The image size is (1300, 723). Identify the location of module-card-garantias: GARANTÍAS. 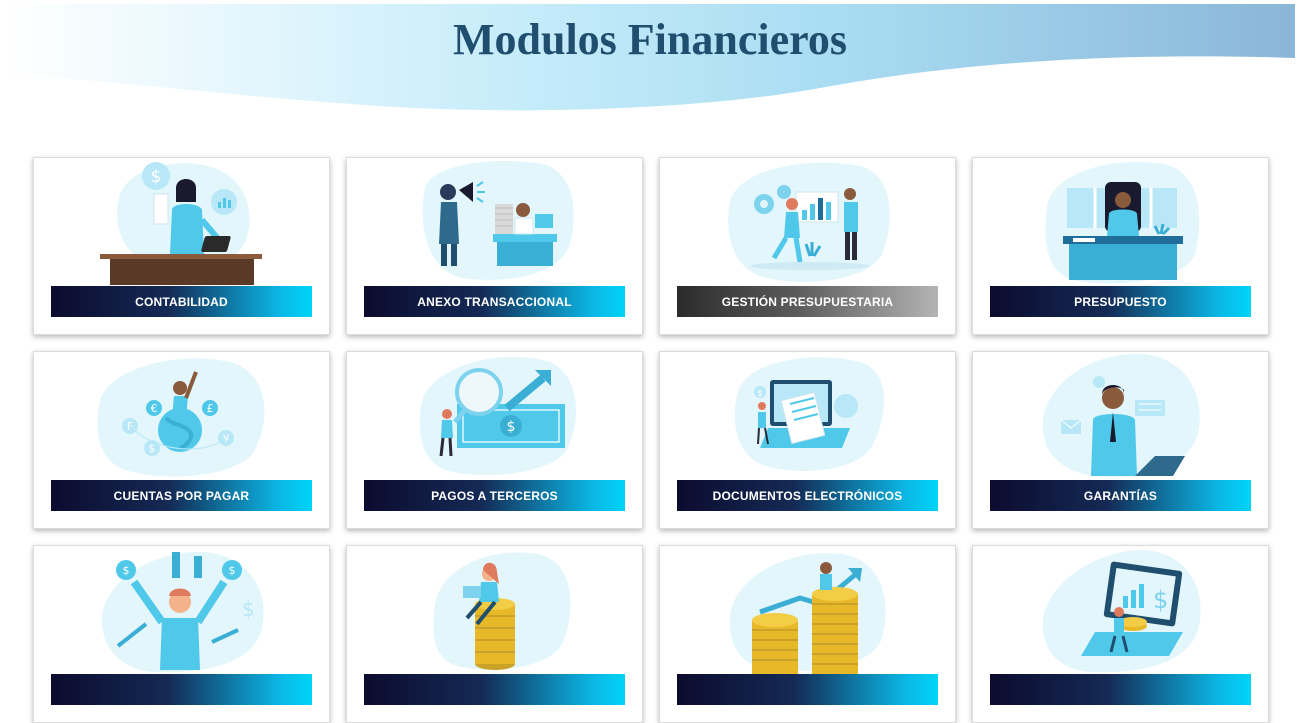
(1120, 440).